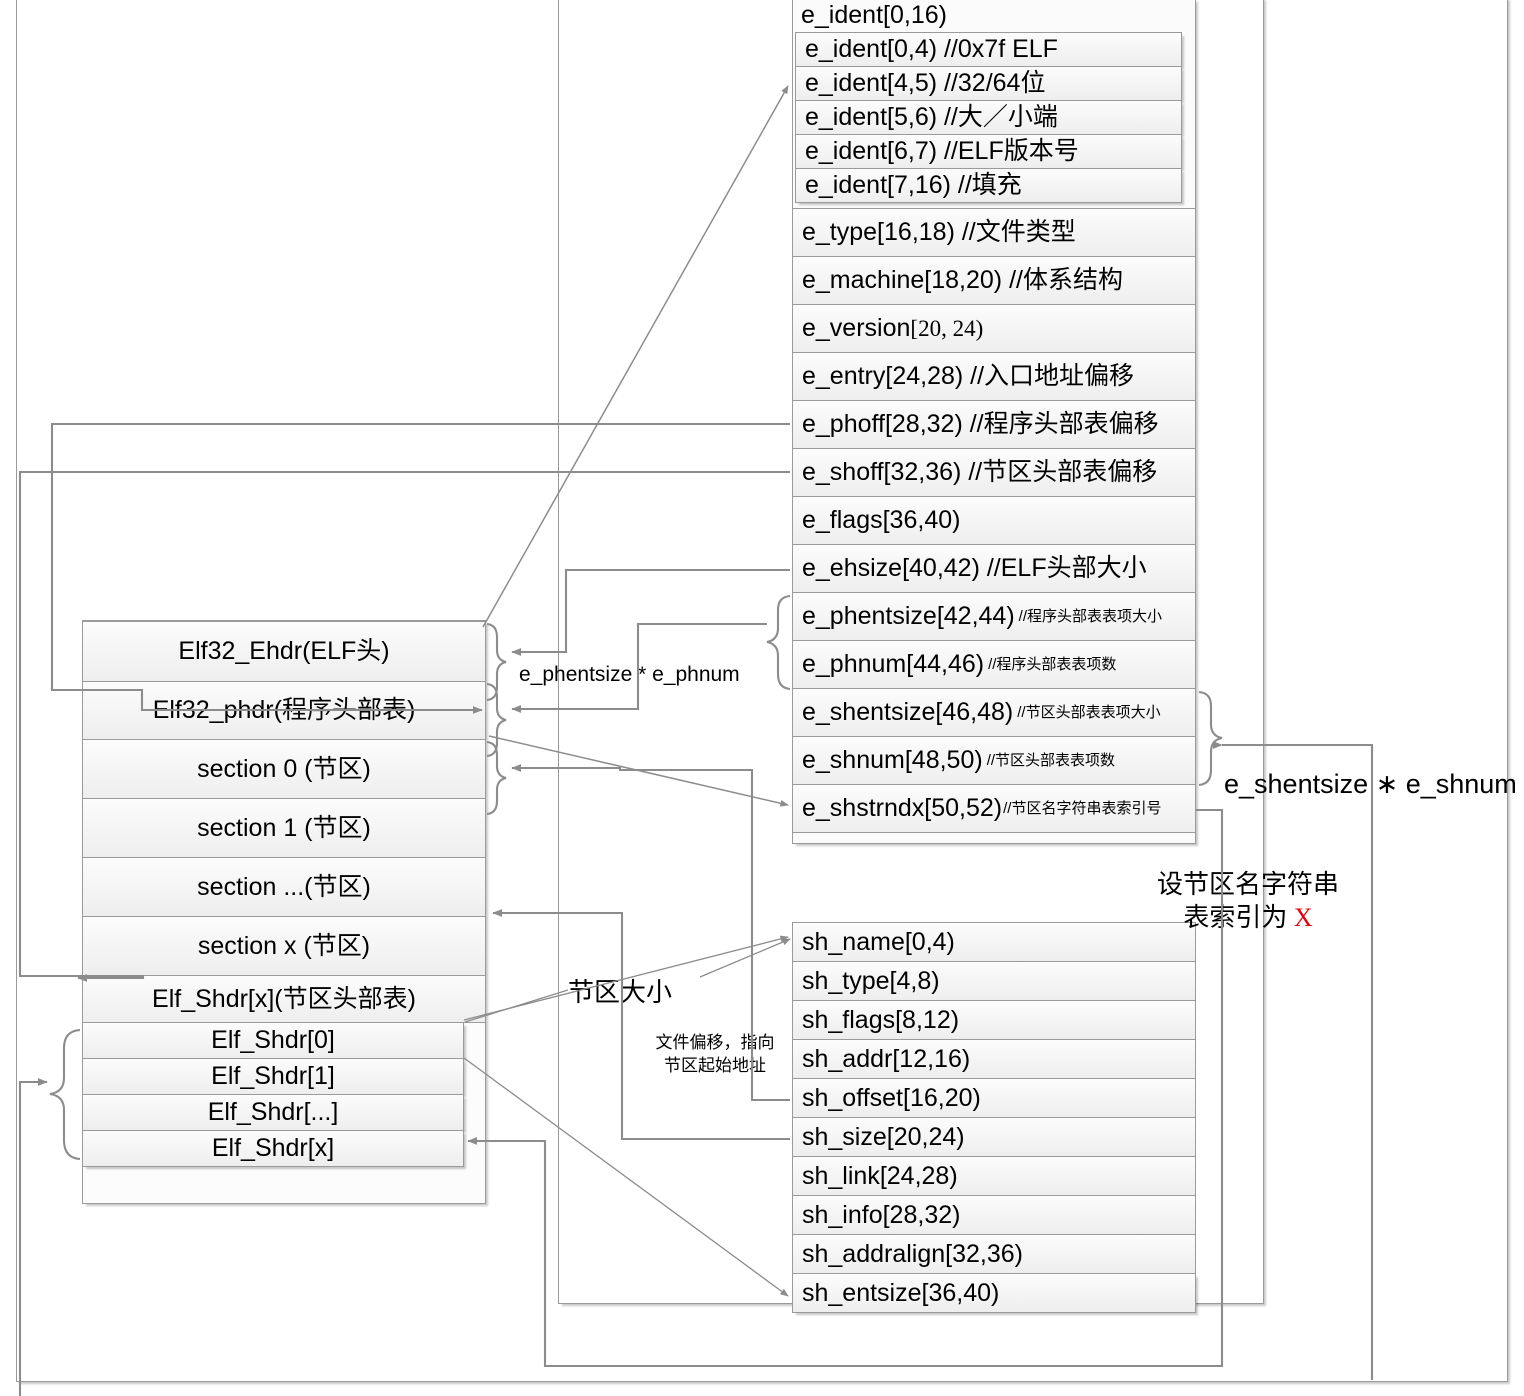 The image size is (1524, 1396). Describe the element at coordinates (881, 1019) in the screenshot. I see `shdr-label: sh_flags[8,12)` at that location.